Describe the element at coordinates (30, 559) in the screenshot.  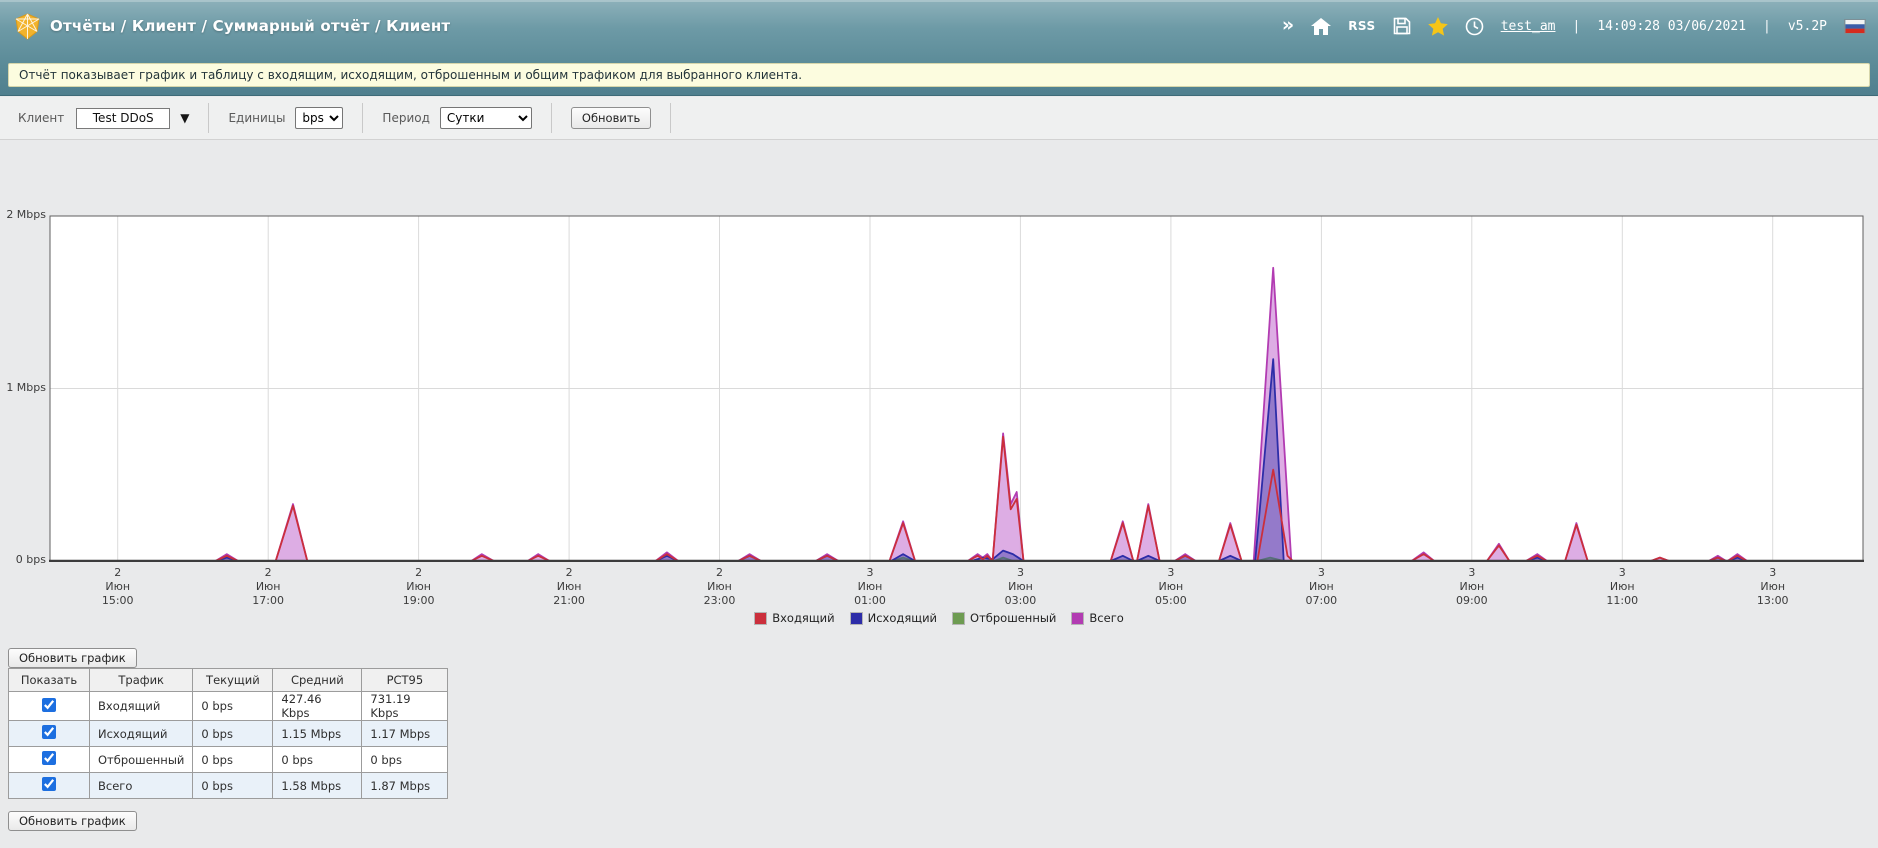
I see `y-axis-label: 0 bps` at that location.